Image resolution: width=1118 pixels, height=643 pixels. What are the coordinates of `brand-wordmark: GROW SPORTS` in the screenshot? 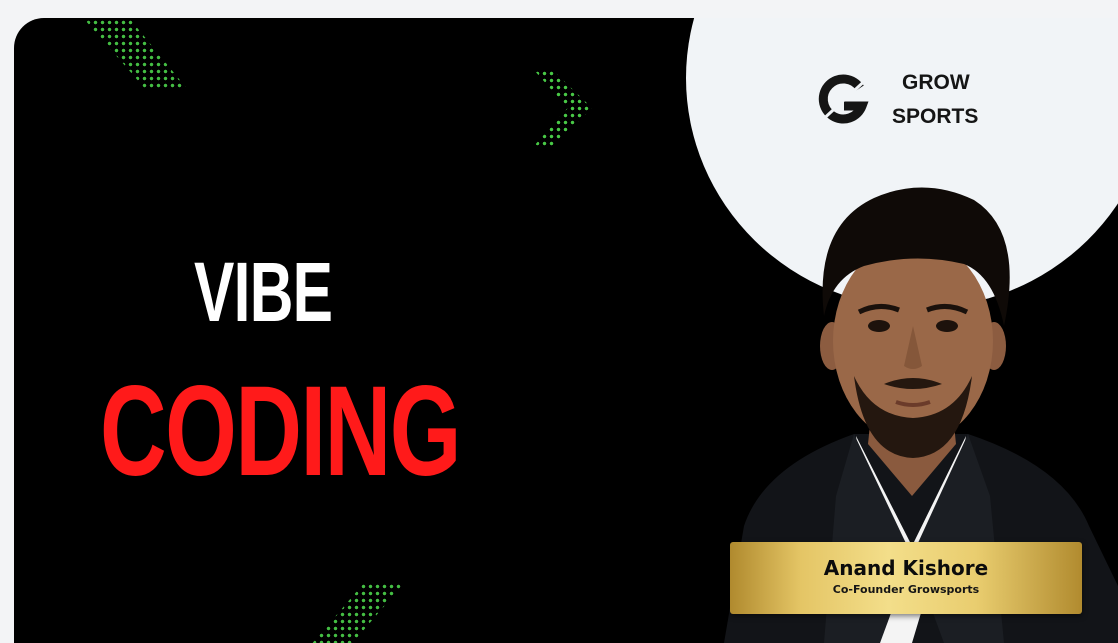 It's located at (935, 100).